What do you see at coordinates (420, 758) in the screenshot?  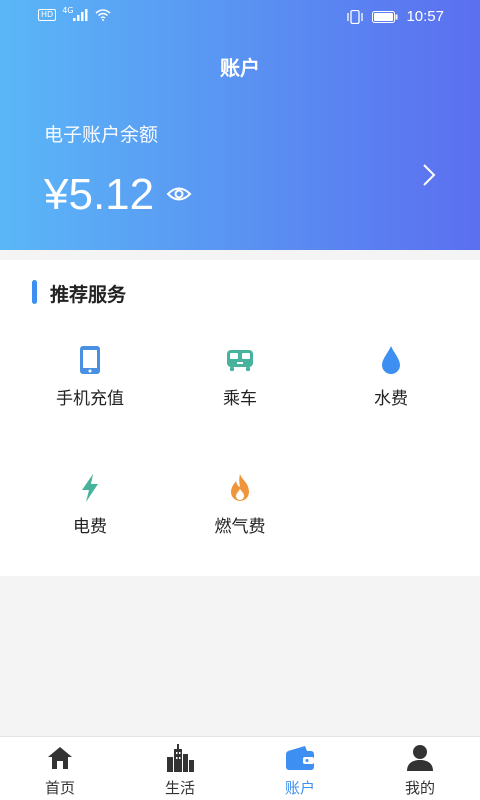 I see `user-icon` at bounding box center [420, 758].